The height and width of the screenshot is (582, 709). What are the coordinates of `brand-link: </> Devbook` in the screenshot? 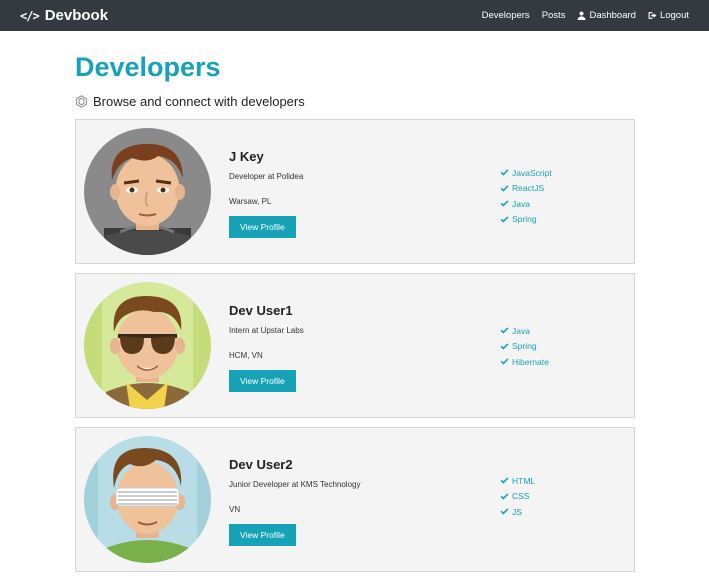 It's located at (64, 15).